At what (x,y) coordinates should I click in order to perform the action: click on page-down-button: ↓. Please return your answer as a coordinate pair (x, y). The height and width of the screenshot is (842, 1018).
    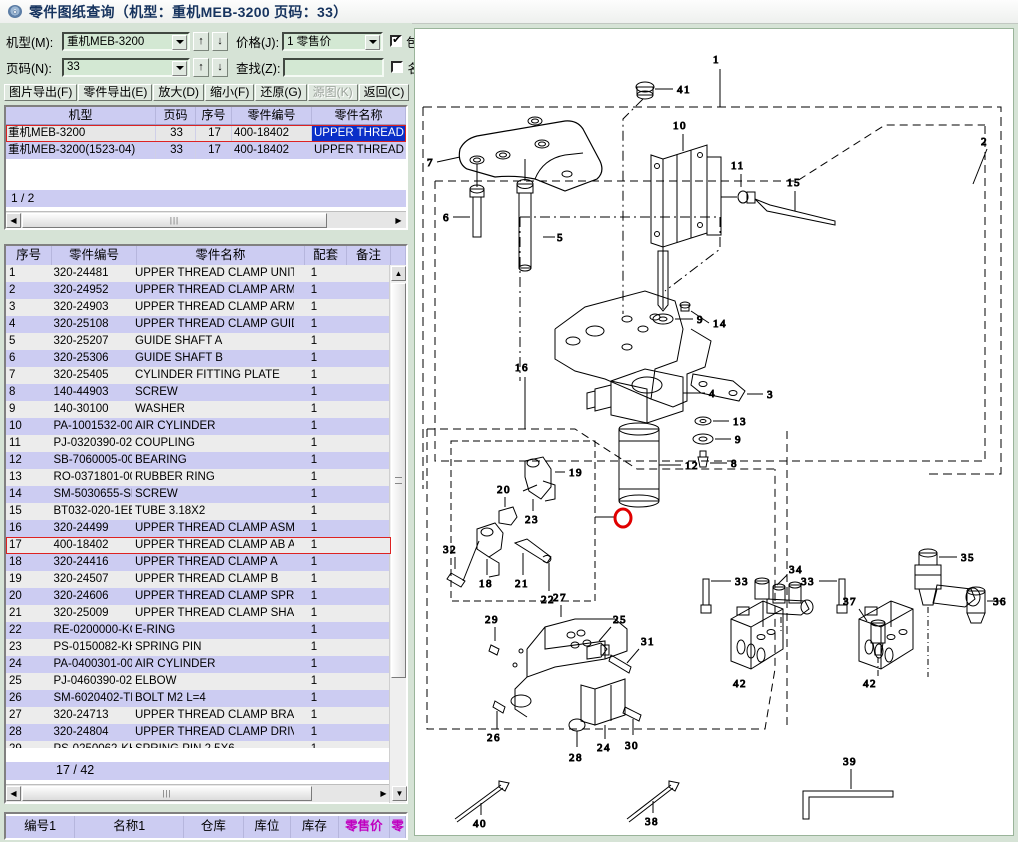
    Looking at the image, I should click on (220, 67).